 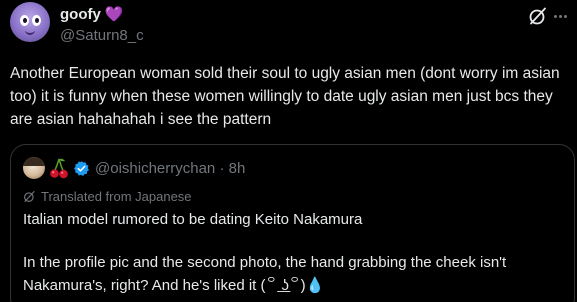 What do you see at coordinates (30, 22) in the screenshot?
I see `avatar` at bounding box center [30, 22].